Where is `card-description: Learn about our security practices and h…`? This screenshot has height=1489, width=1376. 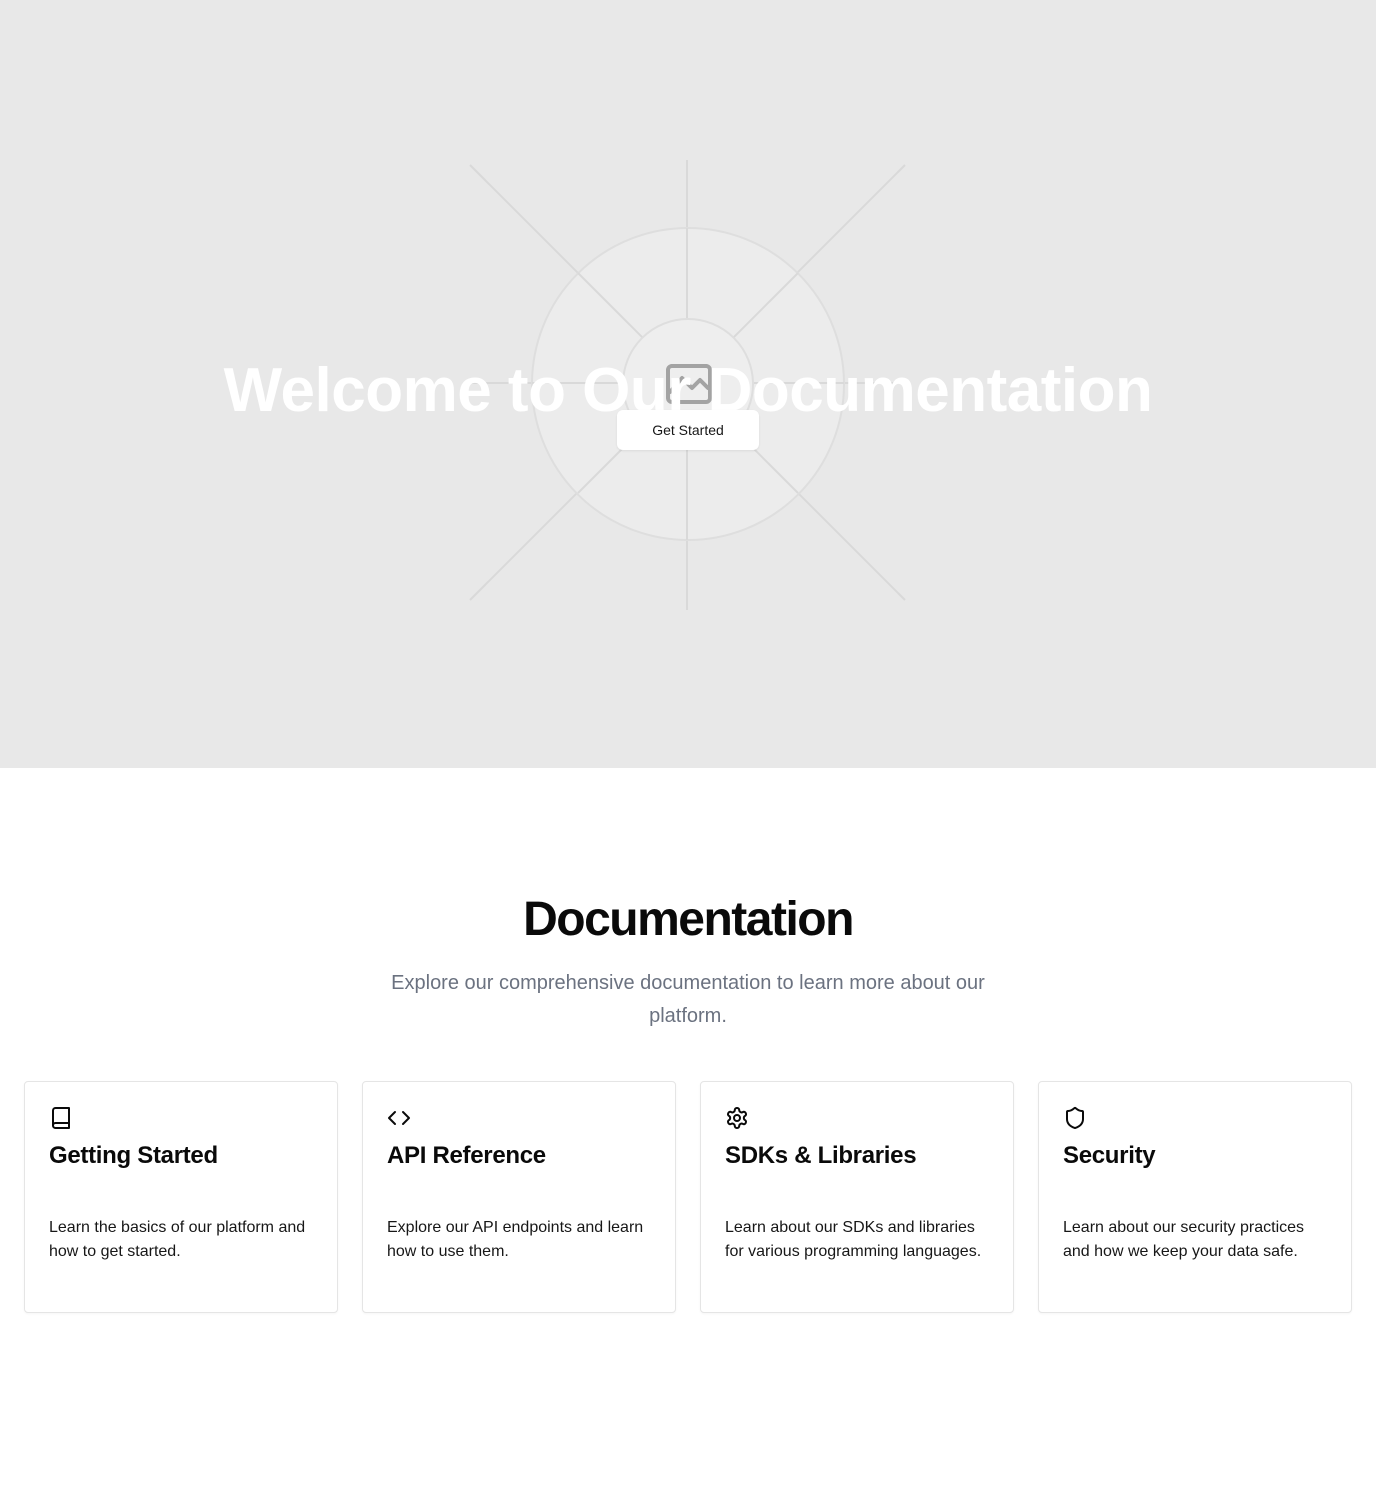 card-description: Learn about our security practices and h… is located at coordinates (1184, 1239).